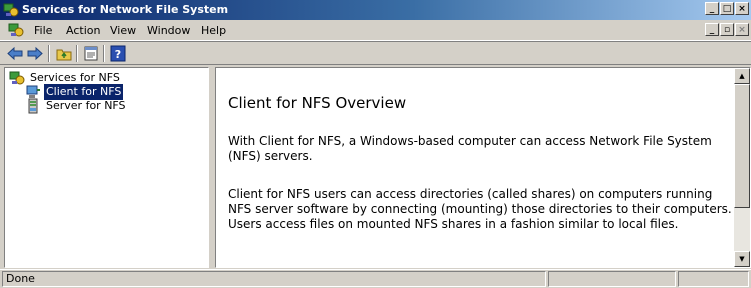  Describe the element at coordinates (712, 8) in the screenshot. I see `minimize-button: _` at that location.